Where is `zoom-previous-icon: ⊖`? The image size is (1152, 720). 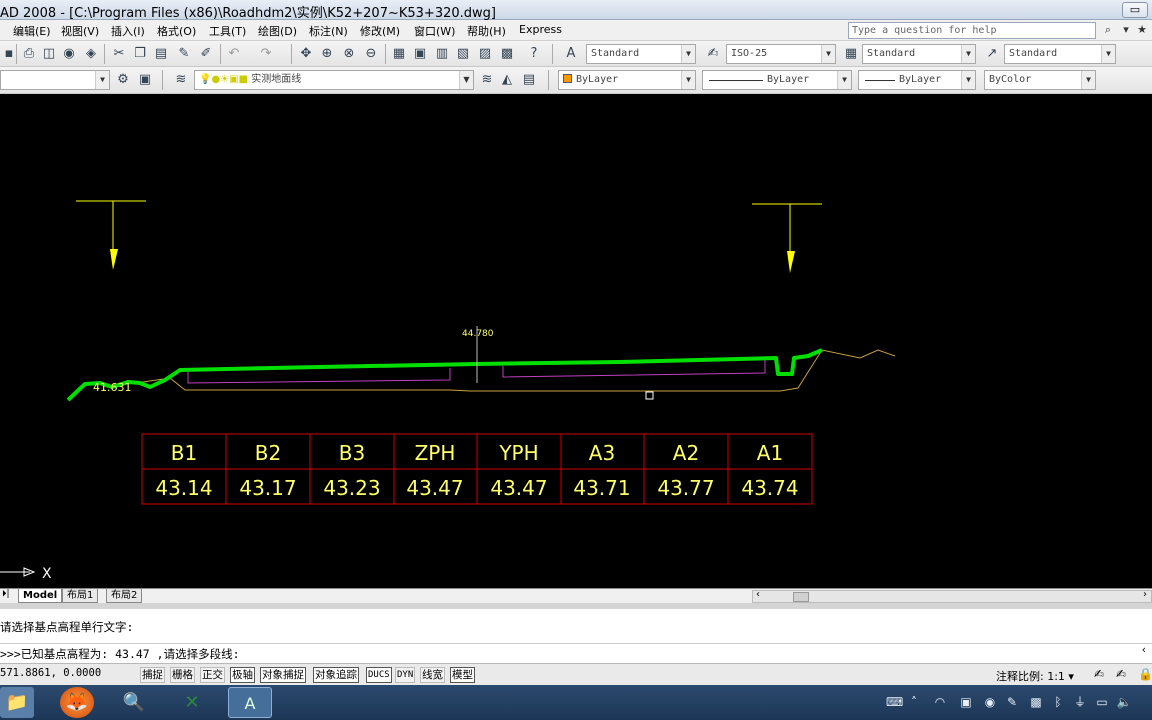 zoom-previous-icon: ⊖ is located at coordinates (371, 54).